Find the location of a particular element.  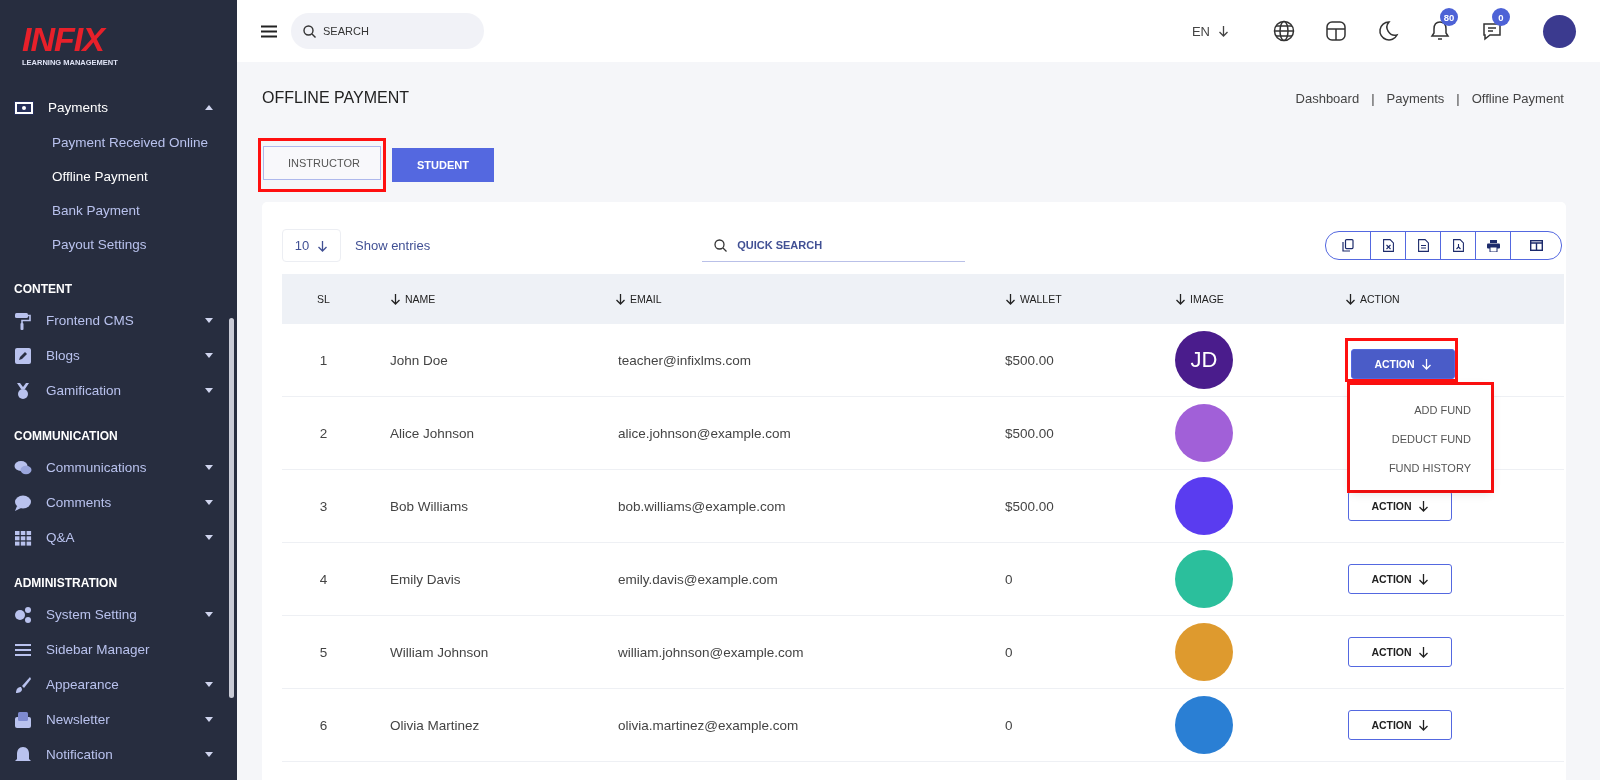

excel-file-icon is located at coordinates (1388, 245).